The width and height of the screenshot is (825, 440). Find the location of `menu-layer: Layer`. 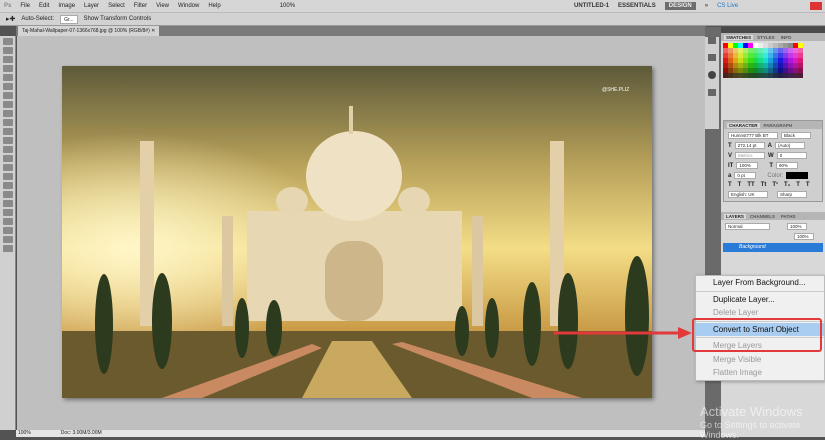

menu-layer: Layer is located at coordinates (91, 6).